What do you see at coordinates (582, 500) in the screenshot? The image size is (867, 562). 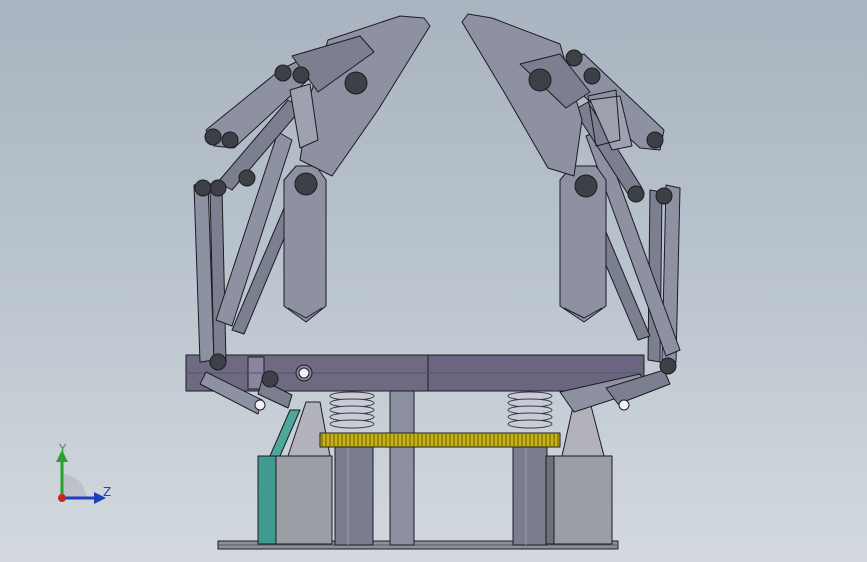 I see `right-pedestal` at bounding box center [582, 500].